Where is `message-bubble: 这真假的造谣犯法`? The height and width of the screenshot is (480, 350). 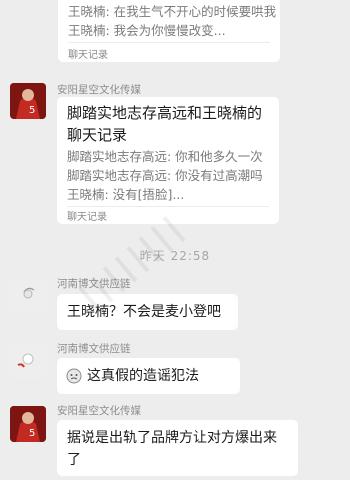
message-bubble: 这真假的造谣犯法 is located at coordinates (148, 376).